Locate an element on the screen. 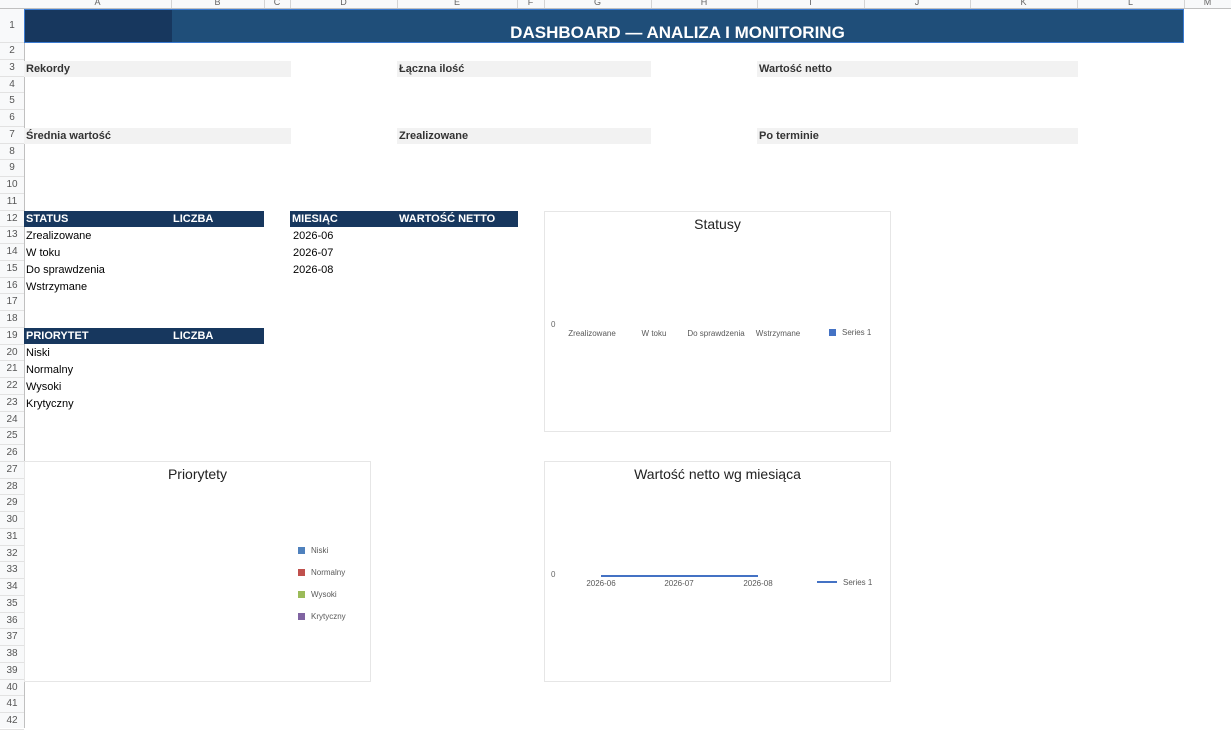 Image resolution: width=1231 pixels, height=730 pixels. status-row-label: Do sprawdzenia is located at coordinates (65, 270).